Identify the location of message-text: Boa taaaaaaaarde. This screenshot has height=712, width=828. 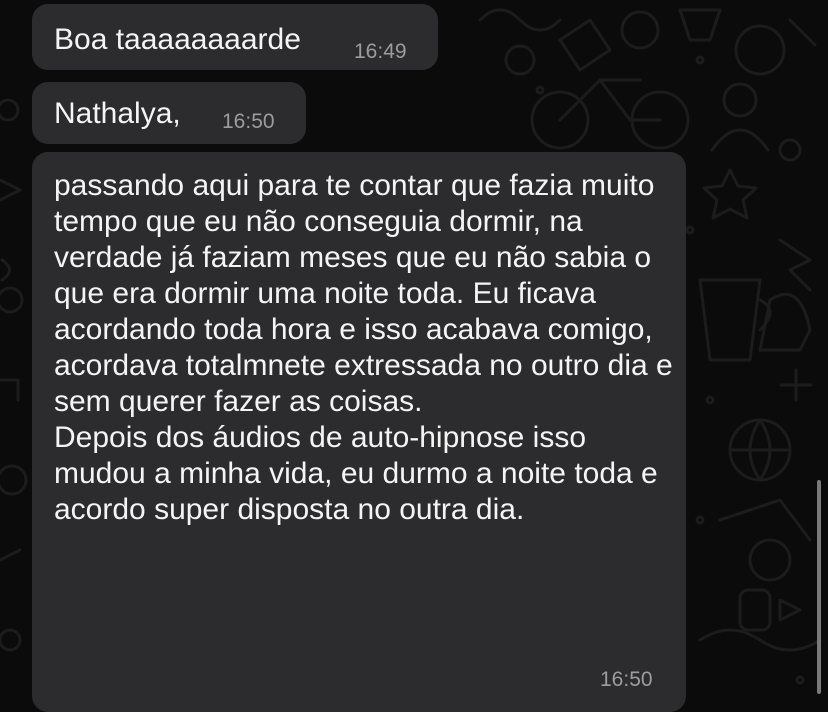
(177, 39).